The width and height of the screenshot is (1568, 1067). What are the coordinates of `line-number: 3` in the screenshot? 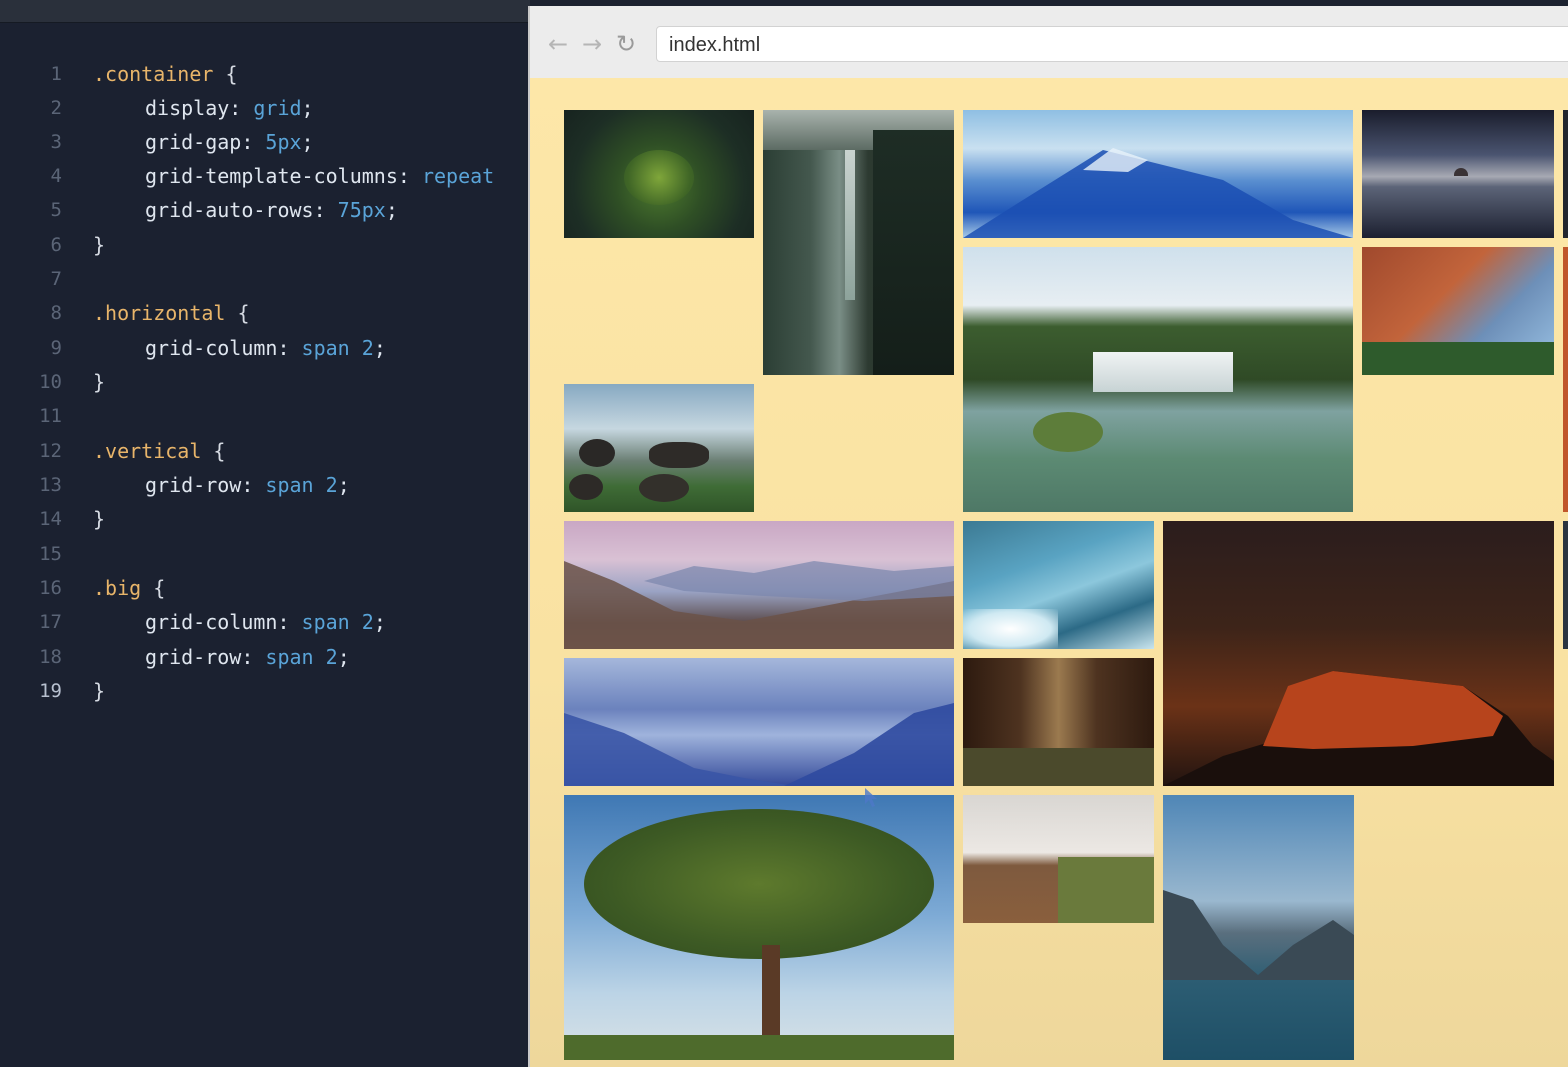 It's located at (56, 142).